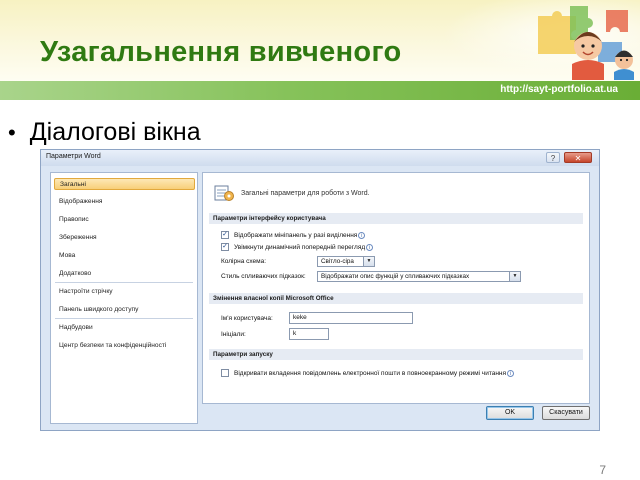 The image size is (640, 480). What do you see at coordinates (247, 318) in the screenshot?
I see `username-label: Ім'я користувача:` at bounding box center [247, 318].